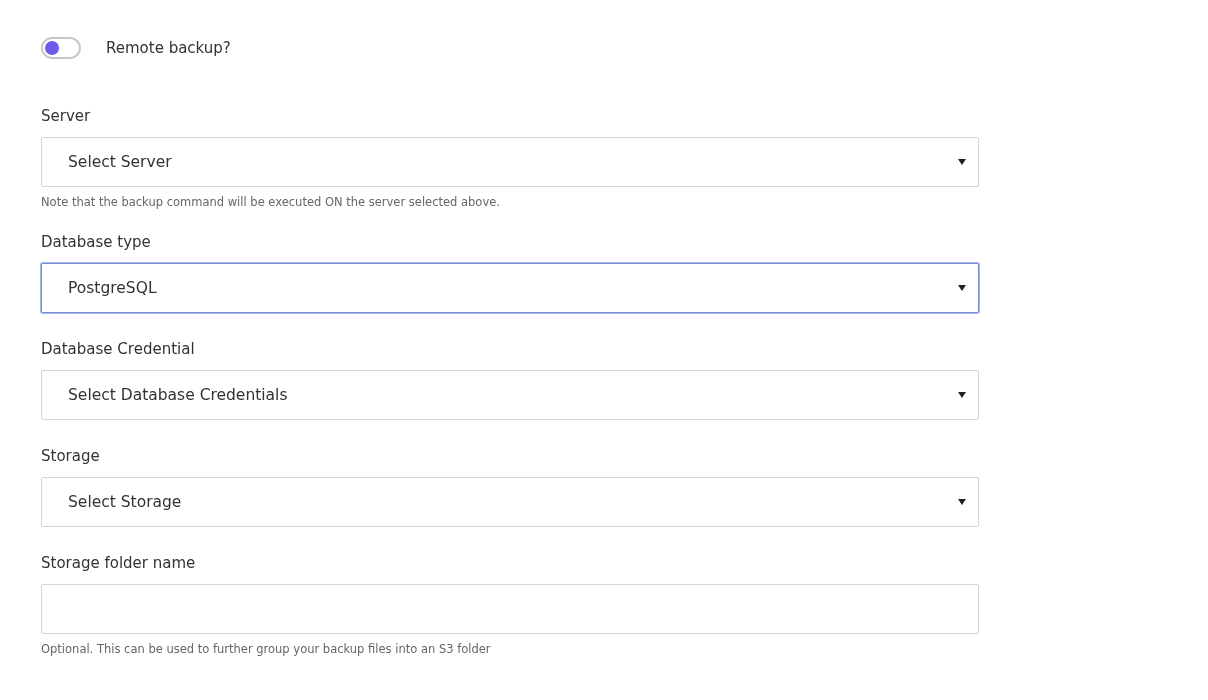  What do you see at coordinates (510, 501) in the screenshot?
I see `select-field: Select Storage` at bounding box center [510, 501].